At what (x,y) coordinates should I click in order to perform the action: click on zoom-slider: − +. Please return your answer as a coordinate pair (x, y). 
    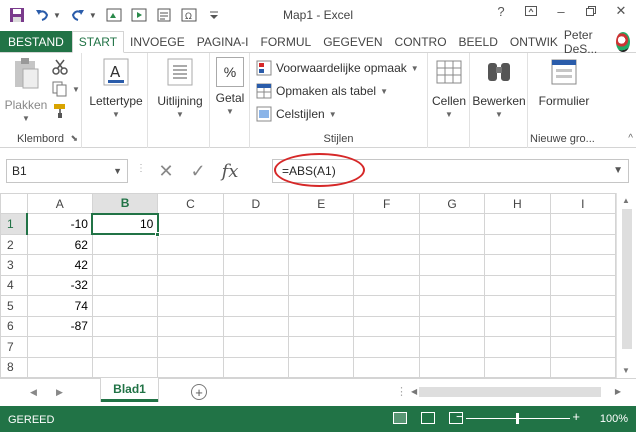
    Looking at the image, I should click on (518, 417).